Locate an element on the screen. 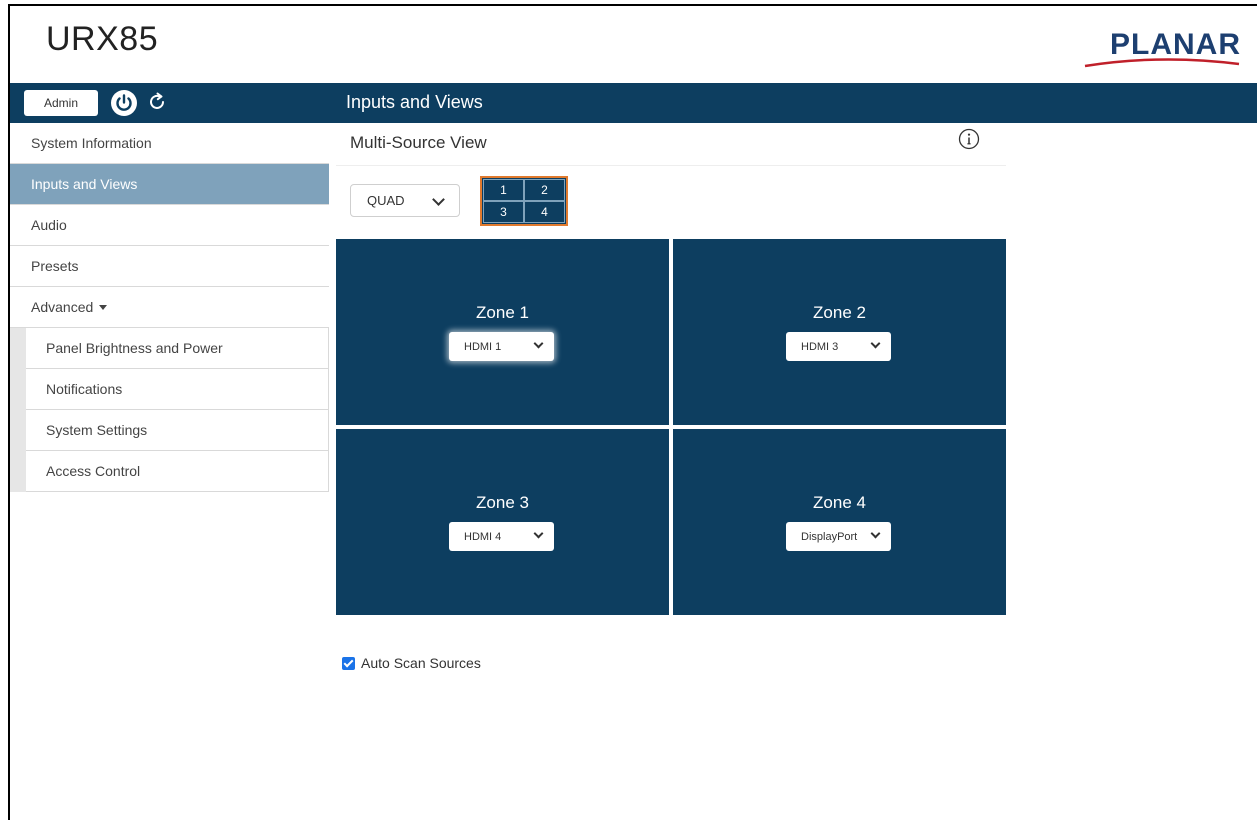 This screenshot has height=820, width=1257. sidebar-item-label: Inputs and Views is located at coordinates (84, 184).